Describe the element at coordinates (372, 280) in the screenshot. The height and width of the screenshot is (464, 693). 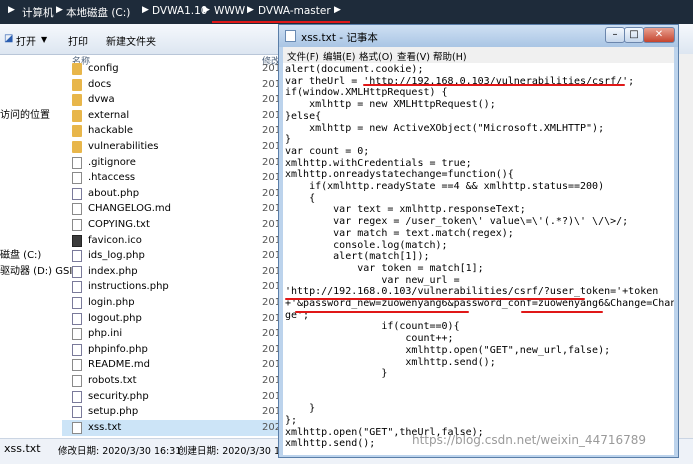
I see `code-line: var new_url =` at that location.